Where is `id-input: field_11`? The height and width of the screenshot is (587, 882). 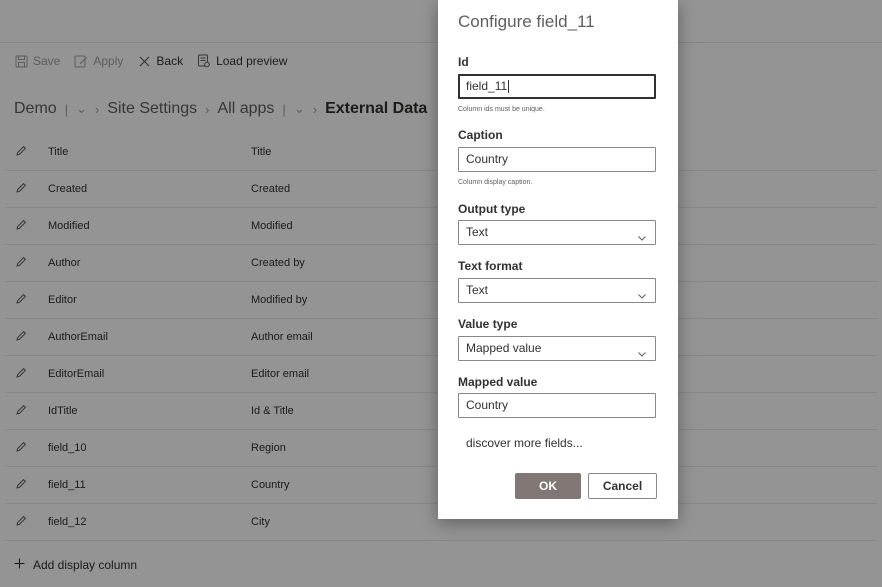 id-input: field_11 is located at coordinates (557, 86).